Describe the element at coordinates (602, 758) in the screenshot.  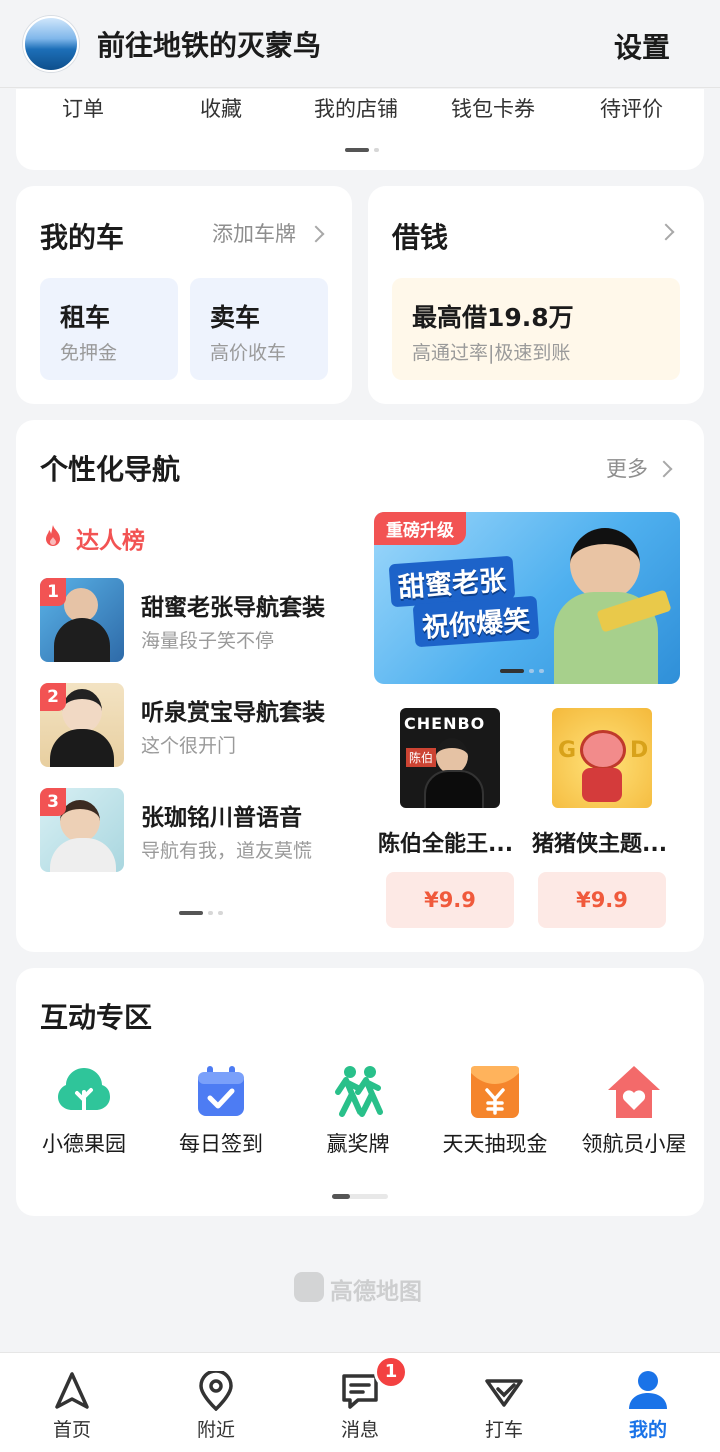
I see `product-thumb: G D` at that location.